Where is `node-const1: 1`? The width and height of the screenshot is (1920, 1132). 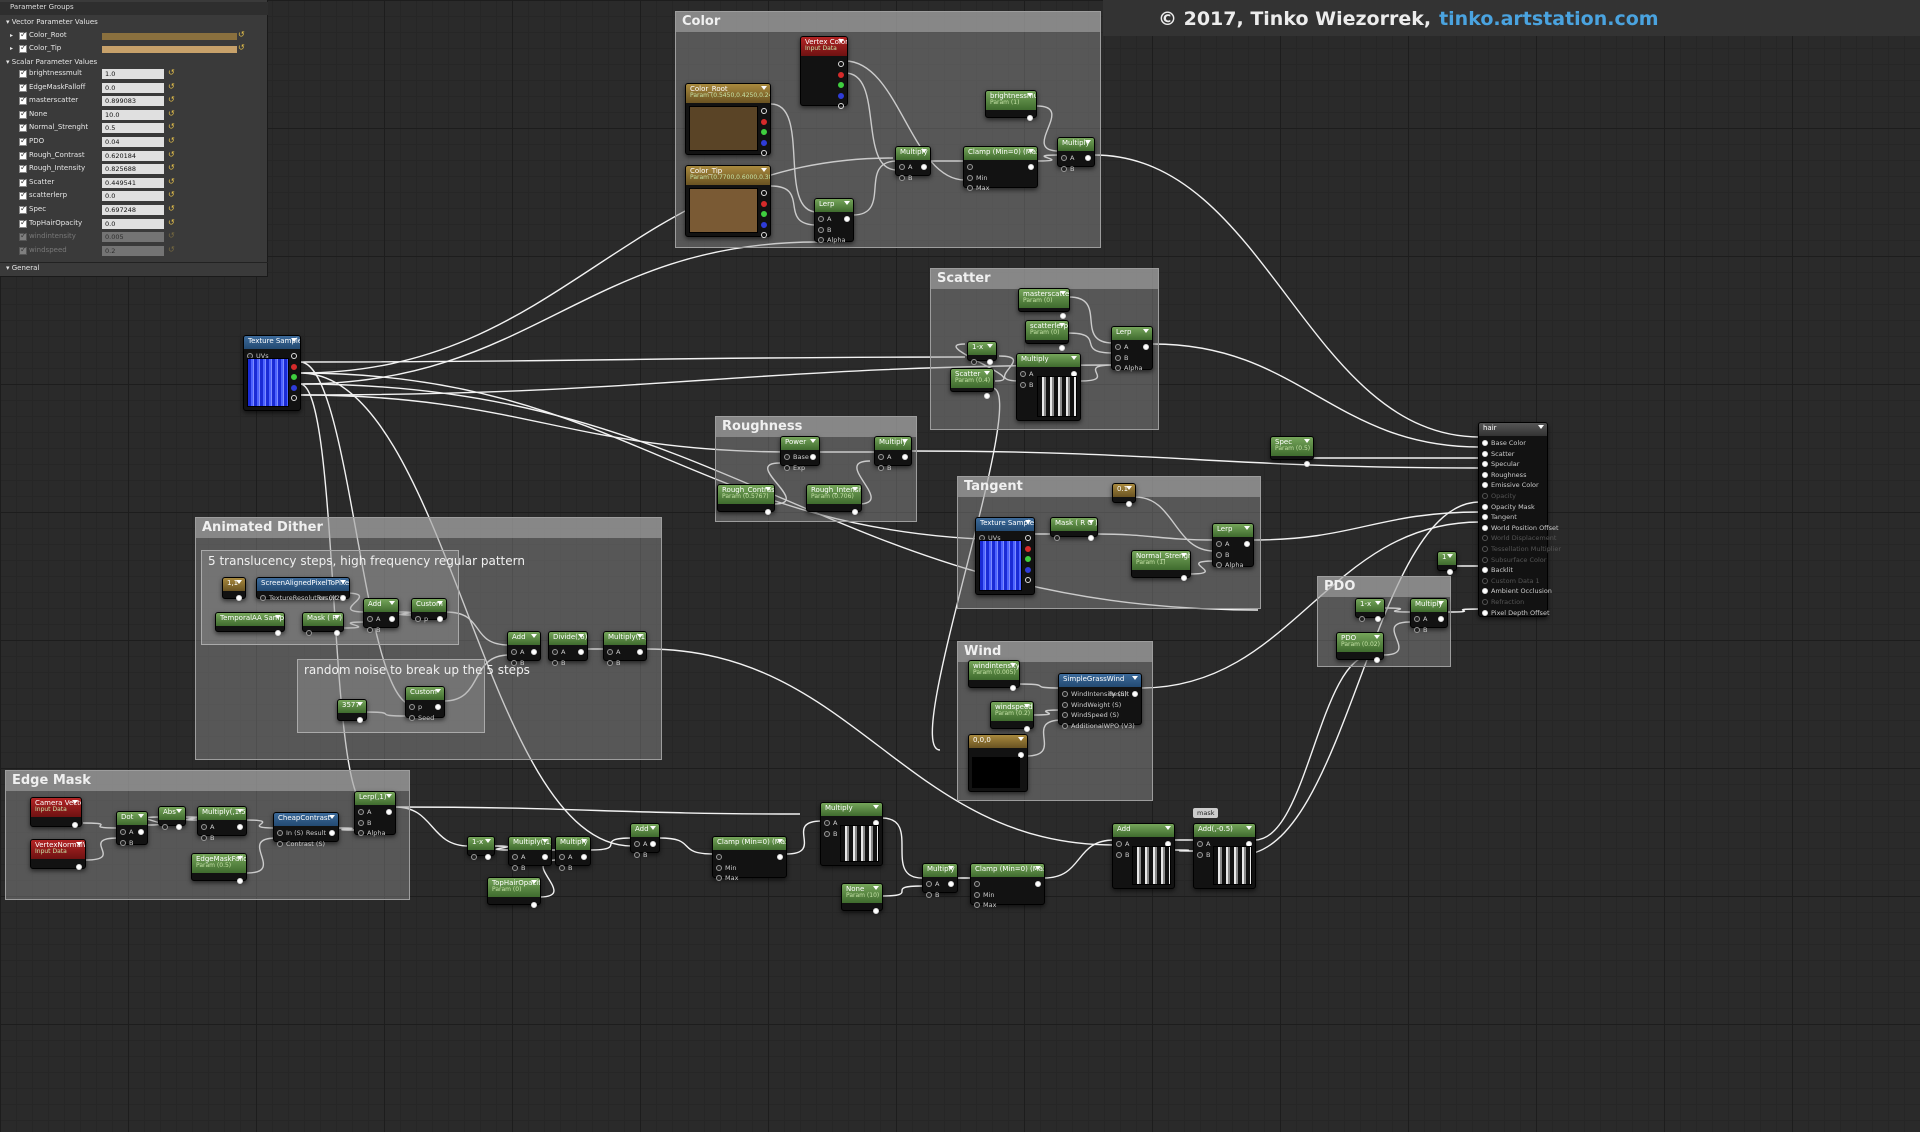
node-const1: 1 is located at coordinates (1447, 563).